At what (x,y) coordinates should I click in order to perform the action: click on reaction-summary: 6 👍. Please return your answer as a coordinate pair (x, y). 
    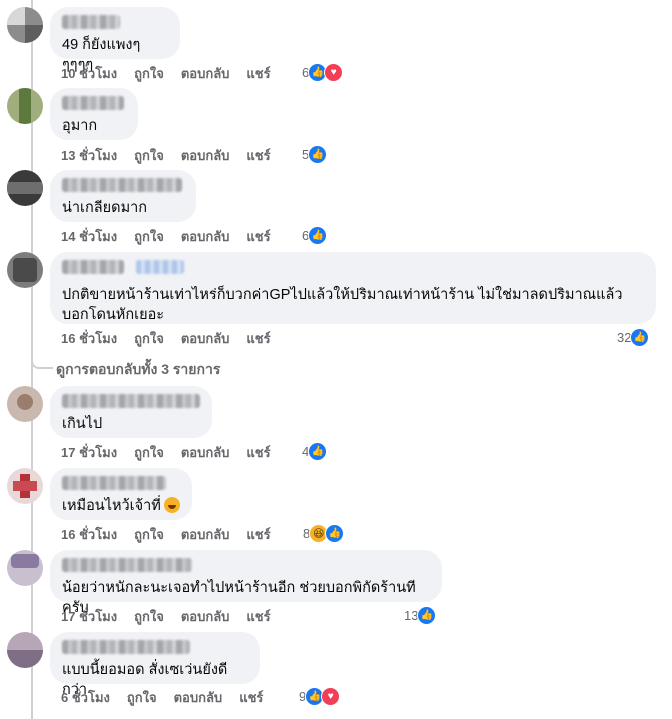
    Looking at the image, I should click on (315, 235).